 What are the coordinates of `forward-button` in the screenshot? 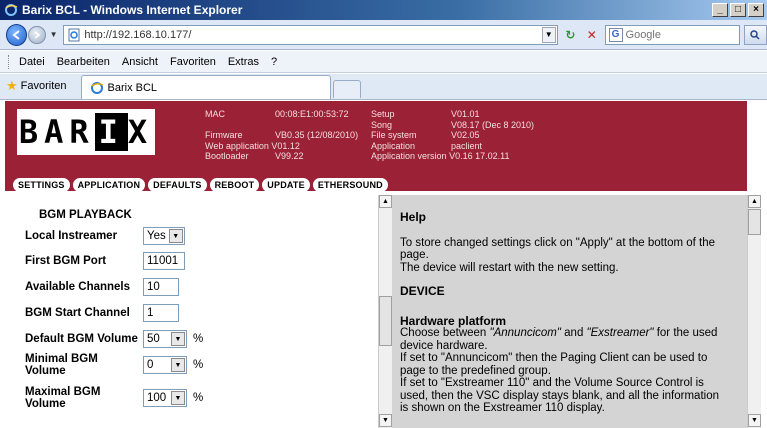 It's located at (37, 34).